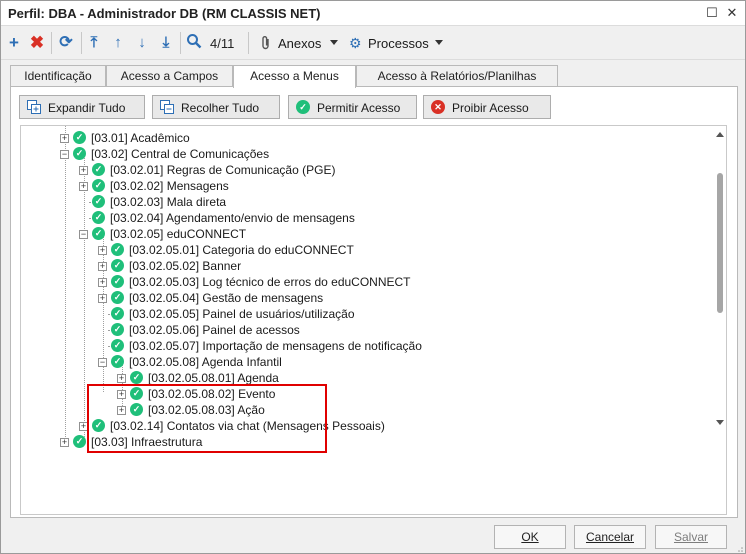  What do you see at coordinates (720, 134) in the screenshot?
I see `scroll-up-icon` at bounding box center [720, 134].